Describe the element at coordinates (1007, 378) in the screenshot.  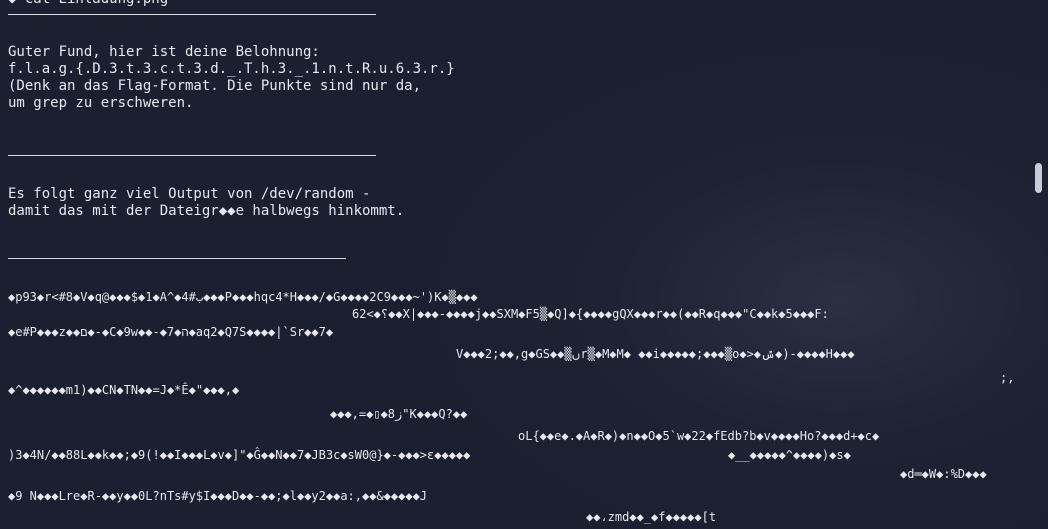
I see `random-output-line: ;,` at that location.